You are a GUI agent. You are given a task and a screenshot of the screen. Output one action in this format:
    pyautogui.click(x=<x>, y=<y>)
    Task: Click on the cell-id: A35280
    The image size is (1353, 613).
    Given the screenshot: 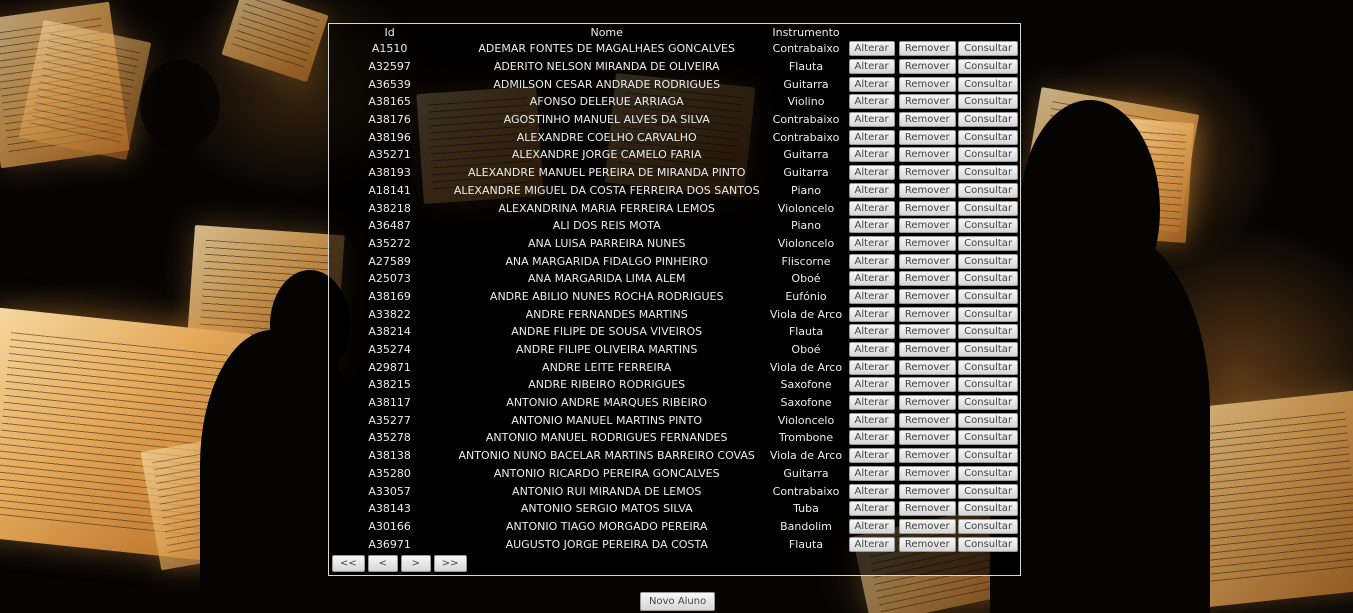 What is the action you would take?
    pyautogui.click(x=389, y=473)
    